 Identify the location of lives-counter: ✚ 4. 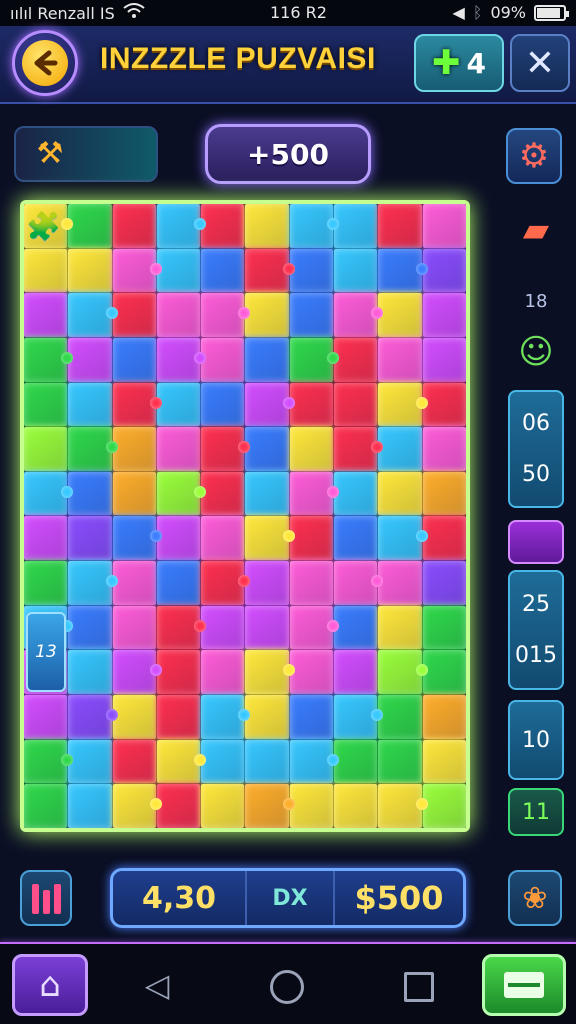
(459, 63).